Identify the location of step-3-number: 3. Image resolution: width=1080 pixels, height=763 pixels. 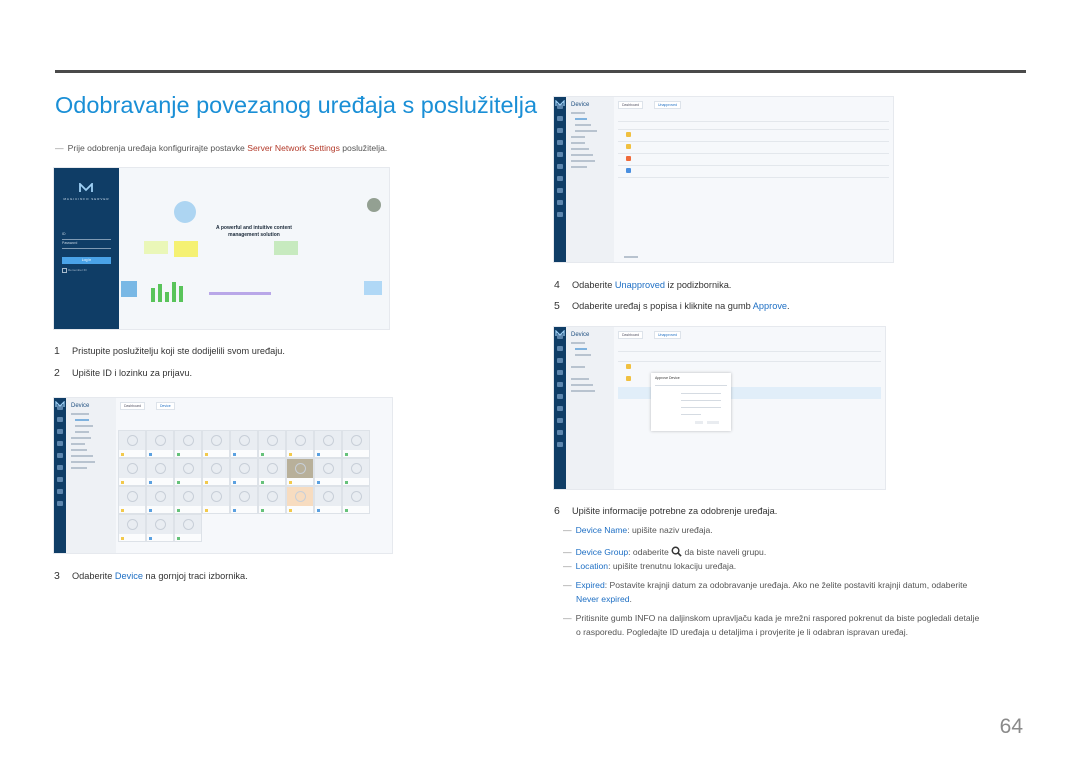
(57, 576).